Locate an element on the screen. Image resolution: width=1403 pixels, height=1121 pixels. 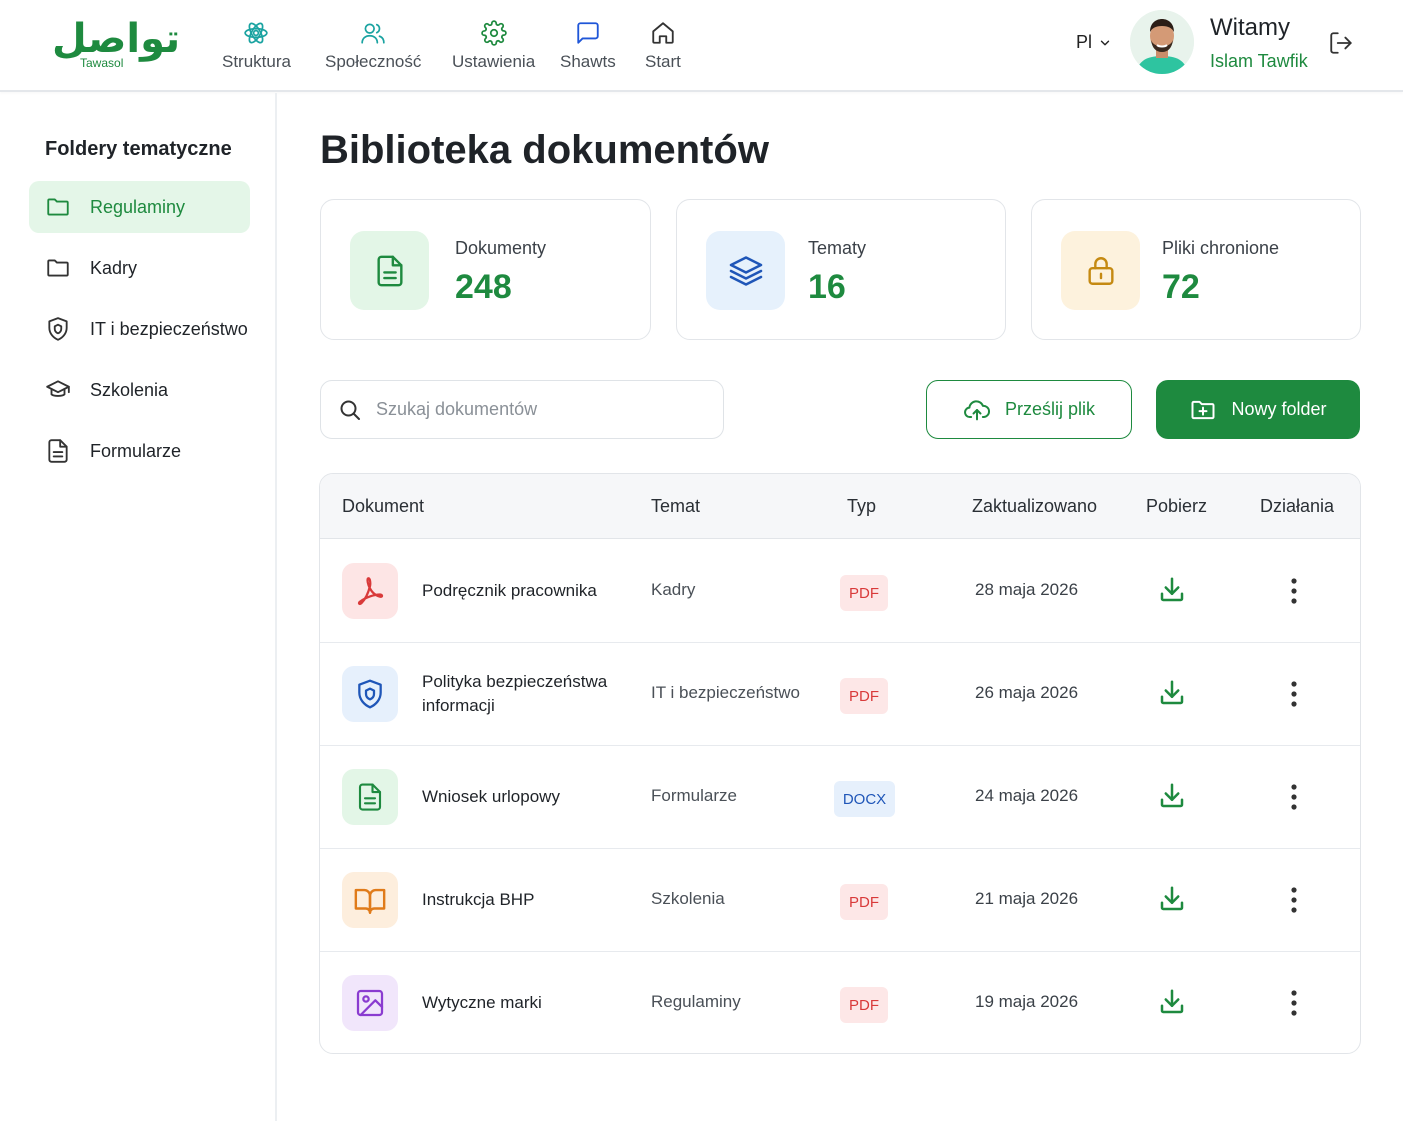
upload-file-label: Prześlij plik is located at coordinates (1050, 409).